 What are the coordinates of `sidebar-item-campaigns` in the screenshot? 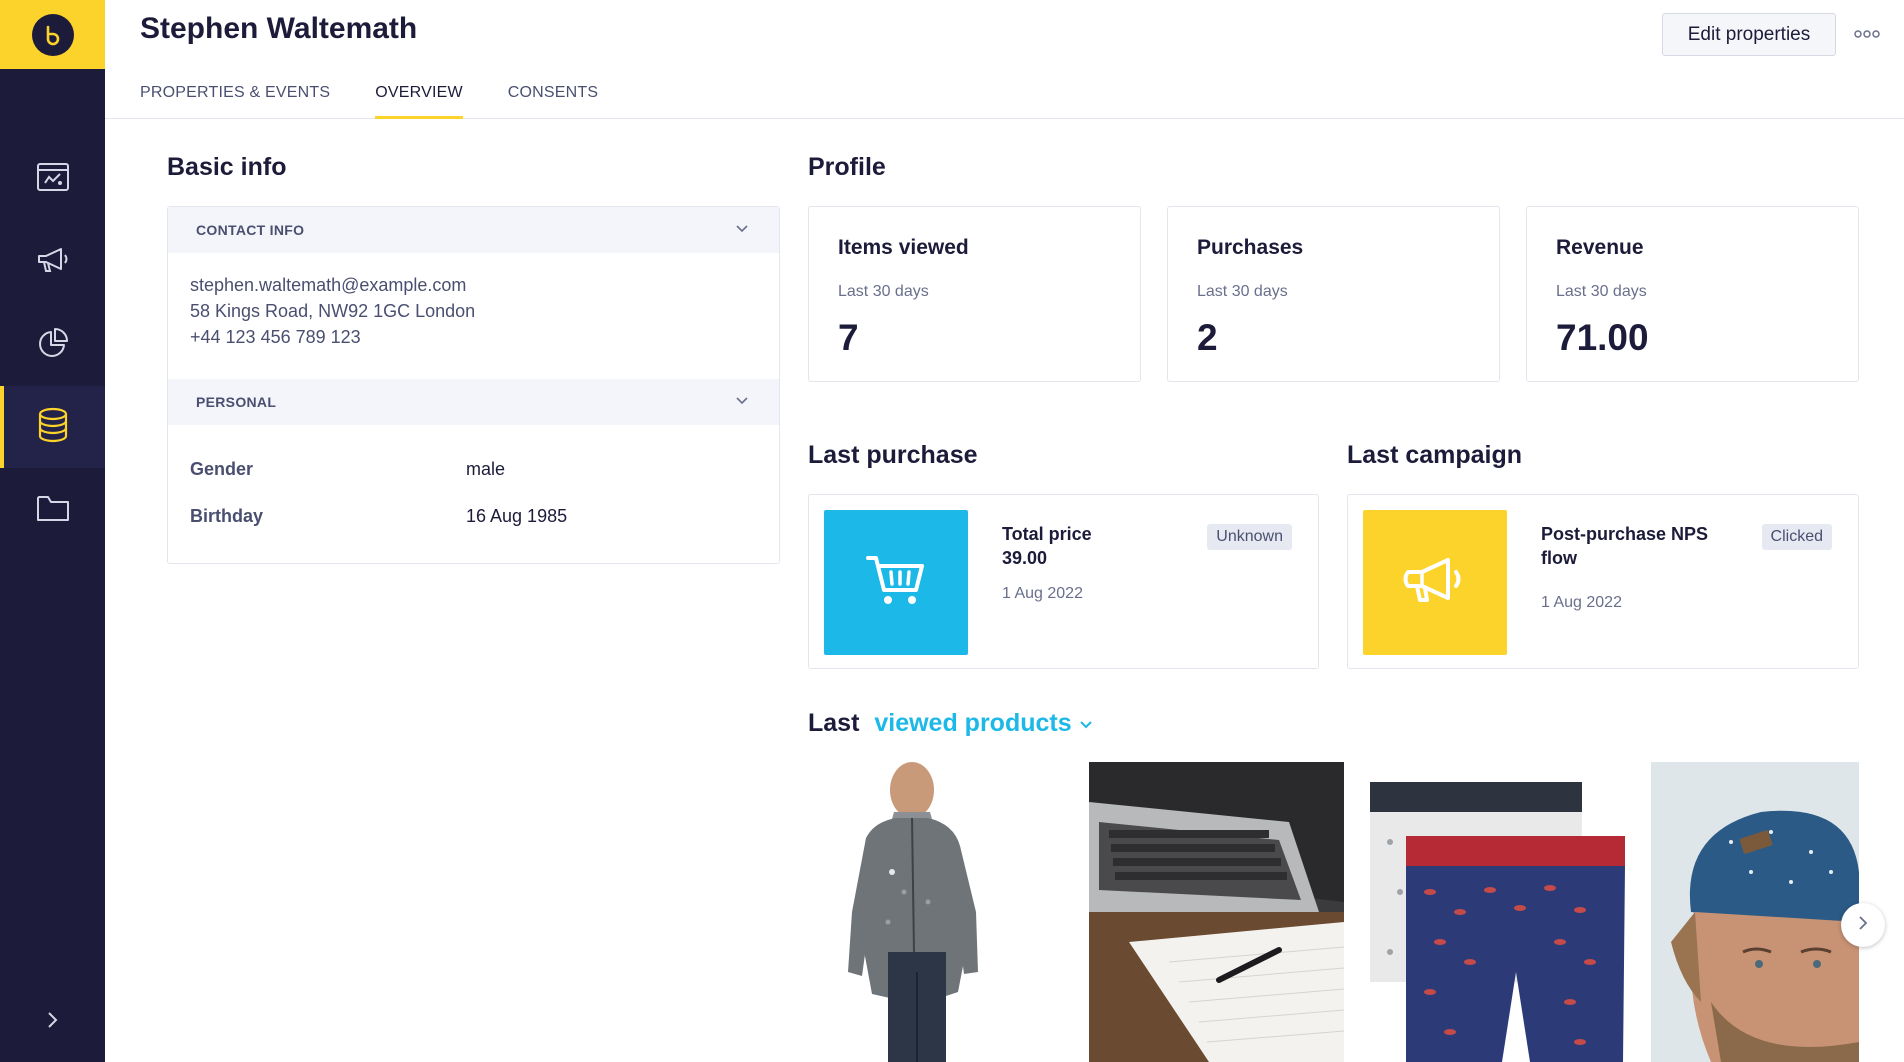 It's located at (52, 262).